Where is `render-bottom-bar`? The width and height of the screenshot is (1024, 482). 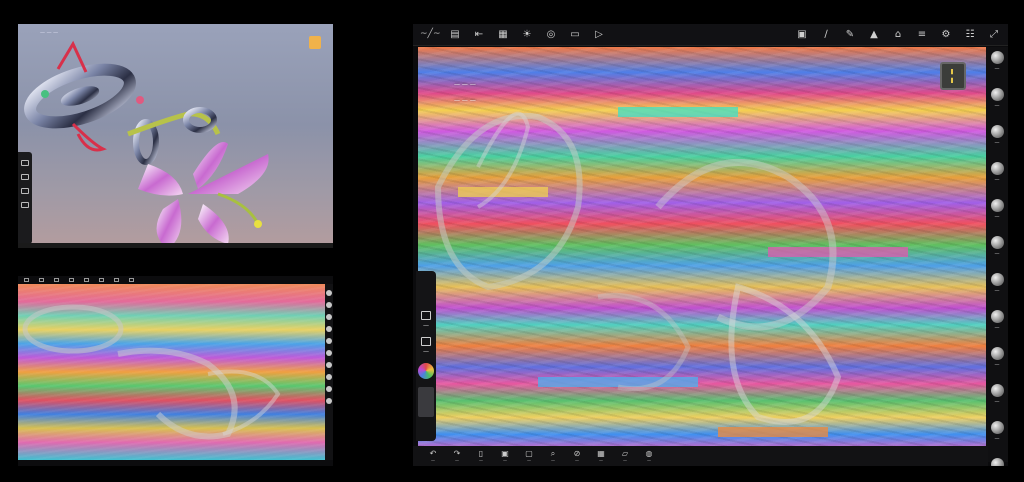
render-bottom-bar is located at coordinates (175, 245).